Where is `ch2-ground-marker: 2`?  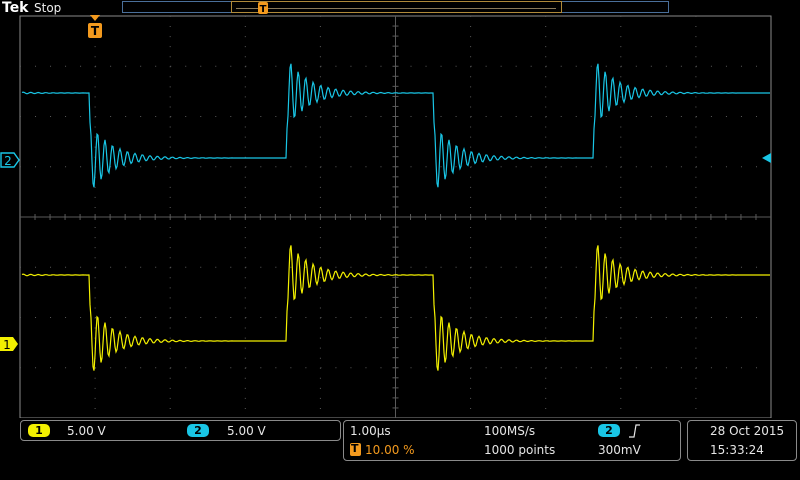
ch2-ground-marker: 2 is located at coordinates (10, 160).